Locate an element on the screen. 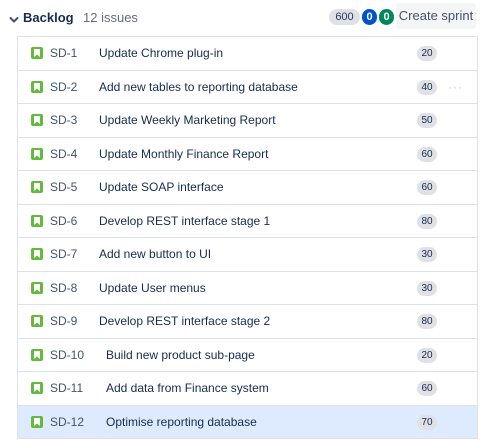 This screenshot has height=444, width=486. issue-summary: Update Monthly Finance Report is located at coordinates (184, 153).